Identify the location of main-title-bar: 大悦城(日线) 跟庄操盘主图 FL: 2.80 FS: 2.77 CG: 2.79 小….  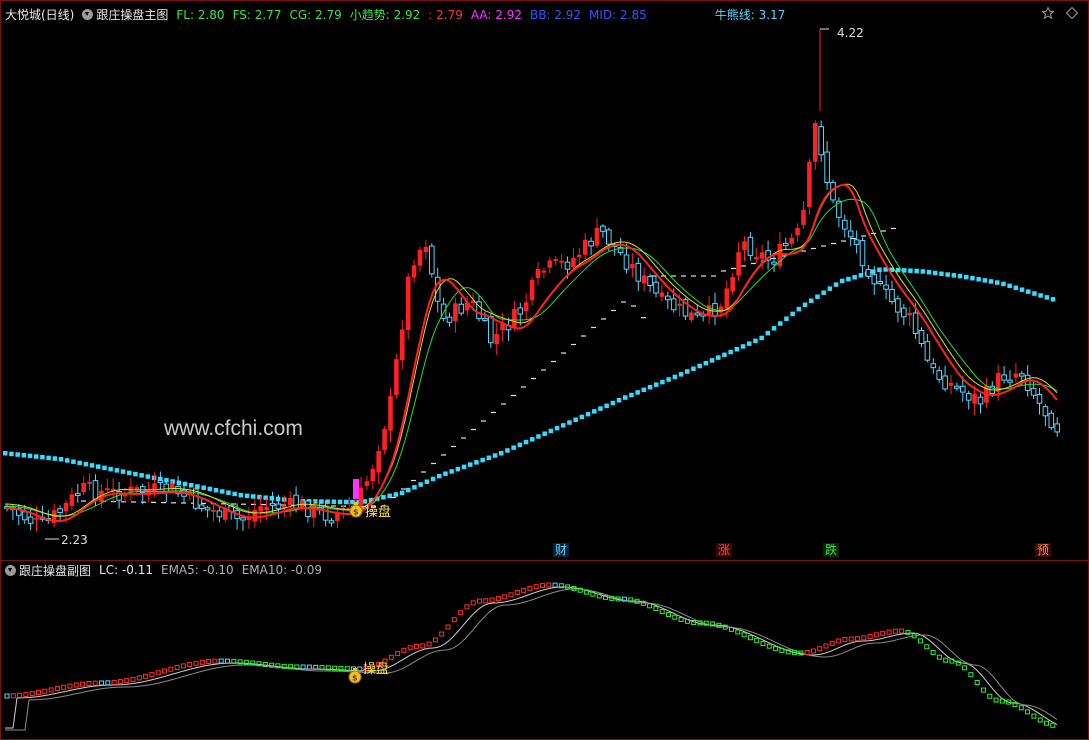
(399, 14).